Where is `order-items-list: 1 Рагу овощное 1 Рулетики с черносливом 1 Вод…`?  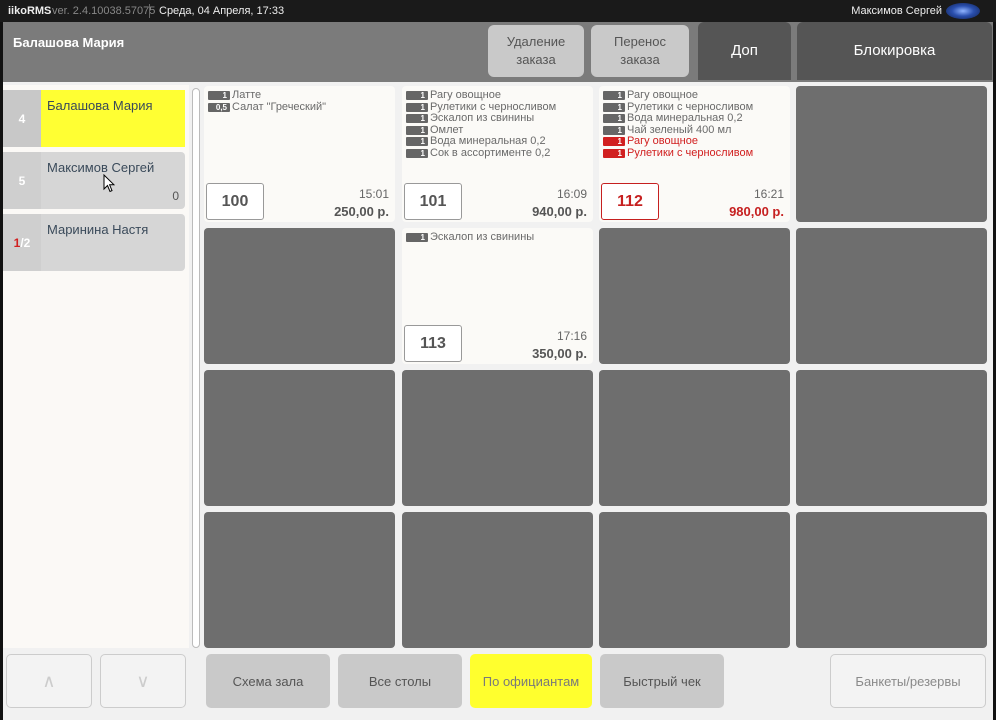
order-items-list: 1 Рагу овощное 1 Рулетики с черносливом 1 Вод… is located at coordinates (694, 125).